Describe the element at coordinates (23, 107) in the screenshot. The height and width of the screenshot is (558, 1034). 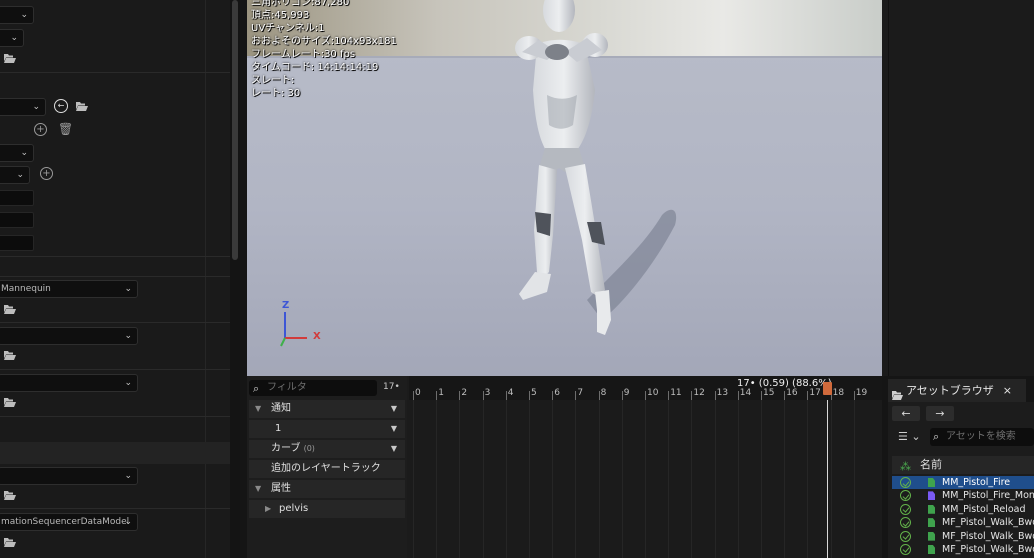
I see `property-combo-3: ⌄` at that location.